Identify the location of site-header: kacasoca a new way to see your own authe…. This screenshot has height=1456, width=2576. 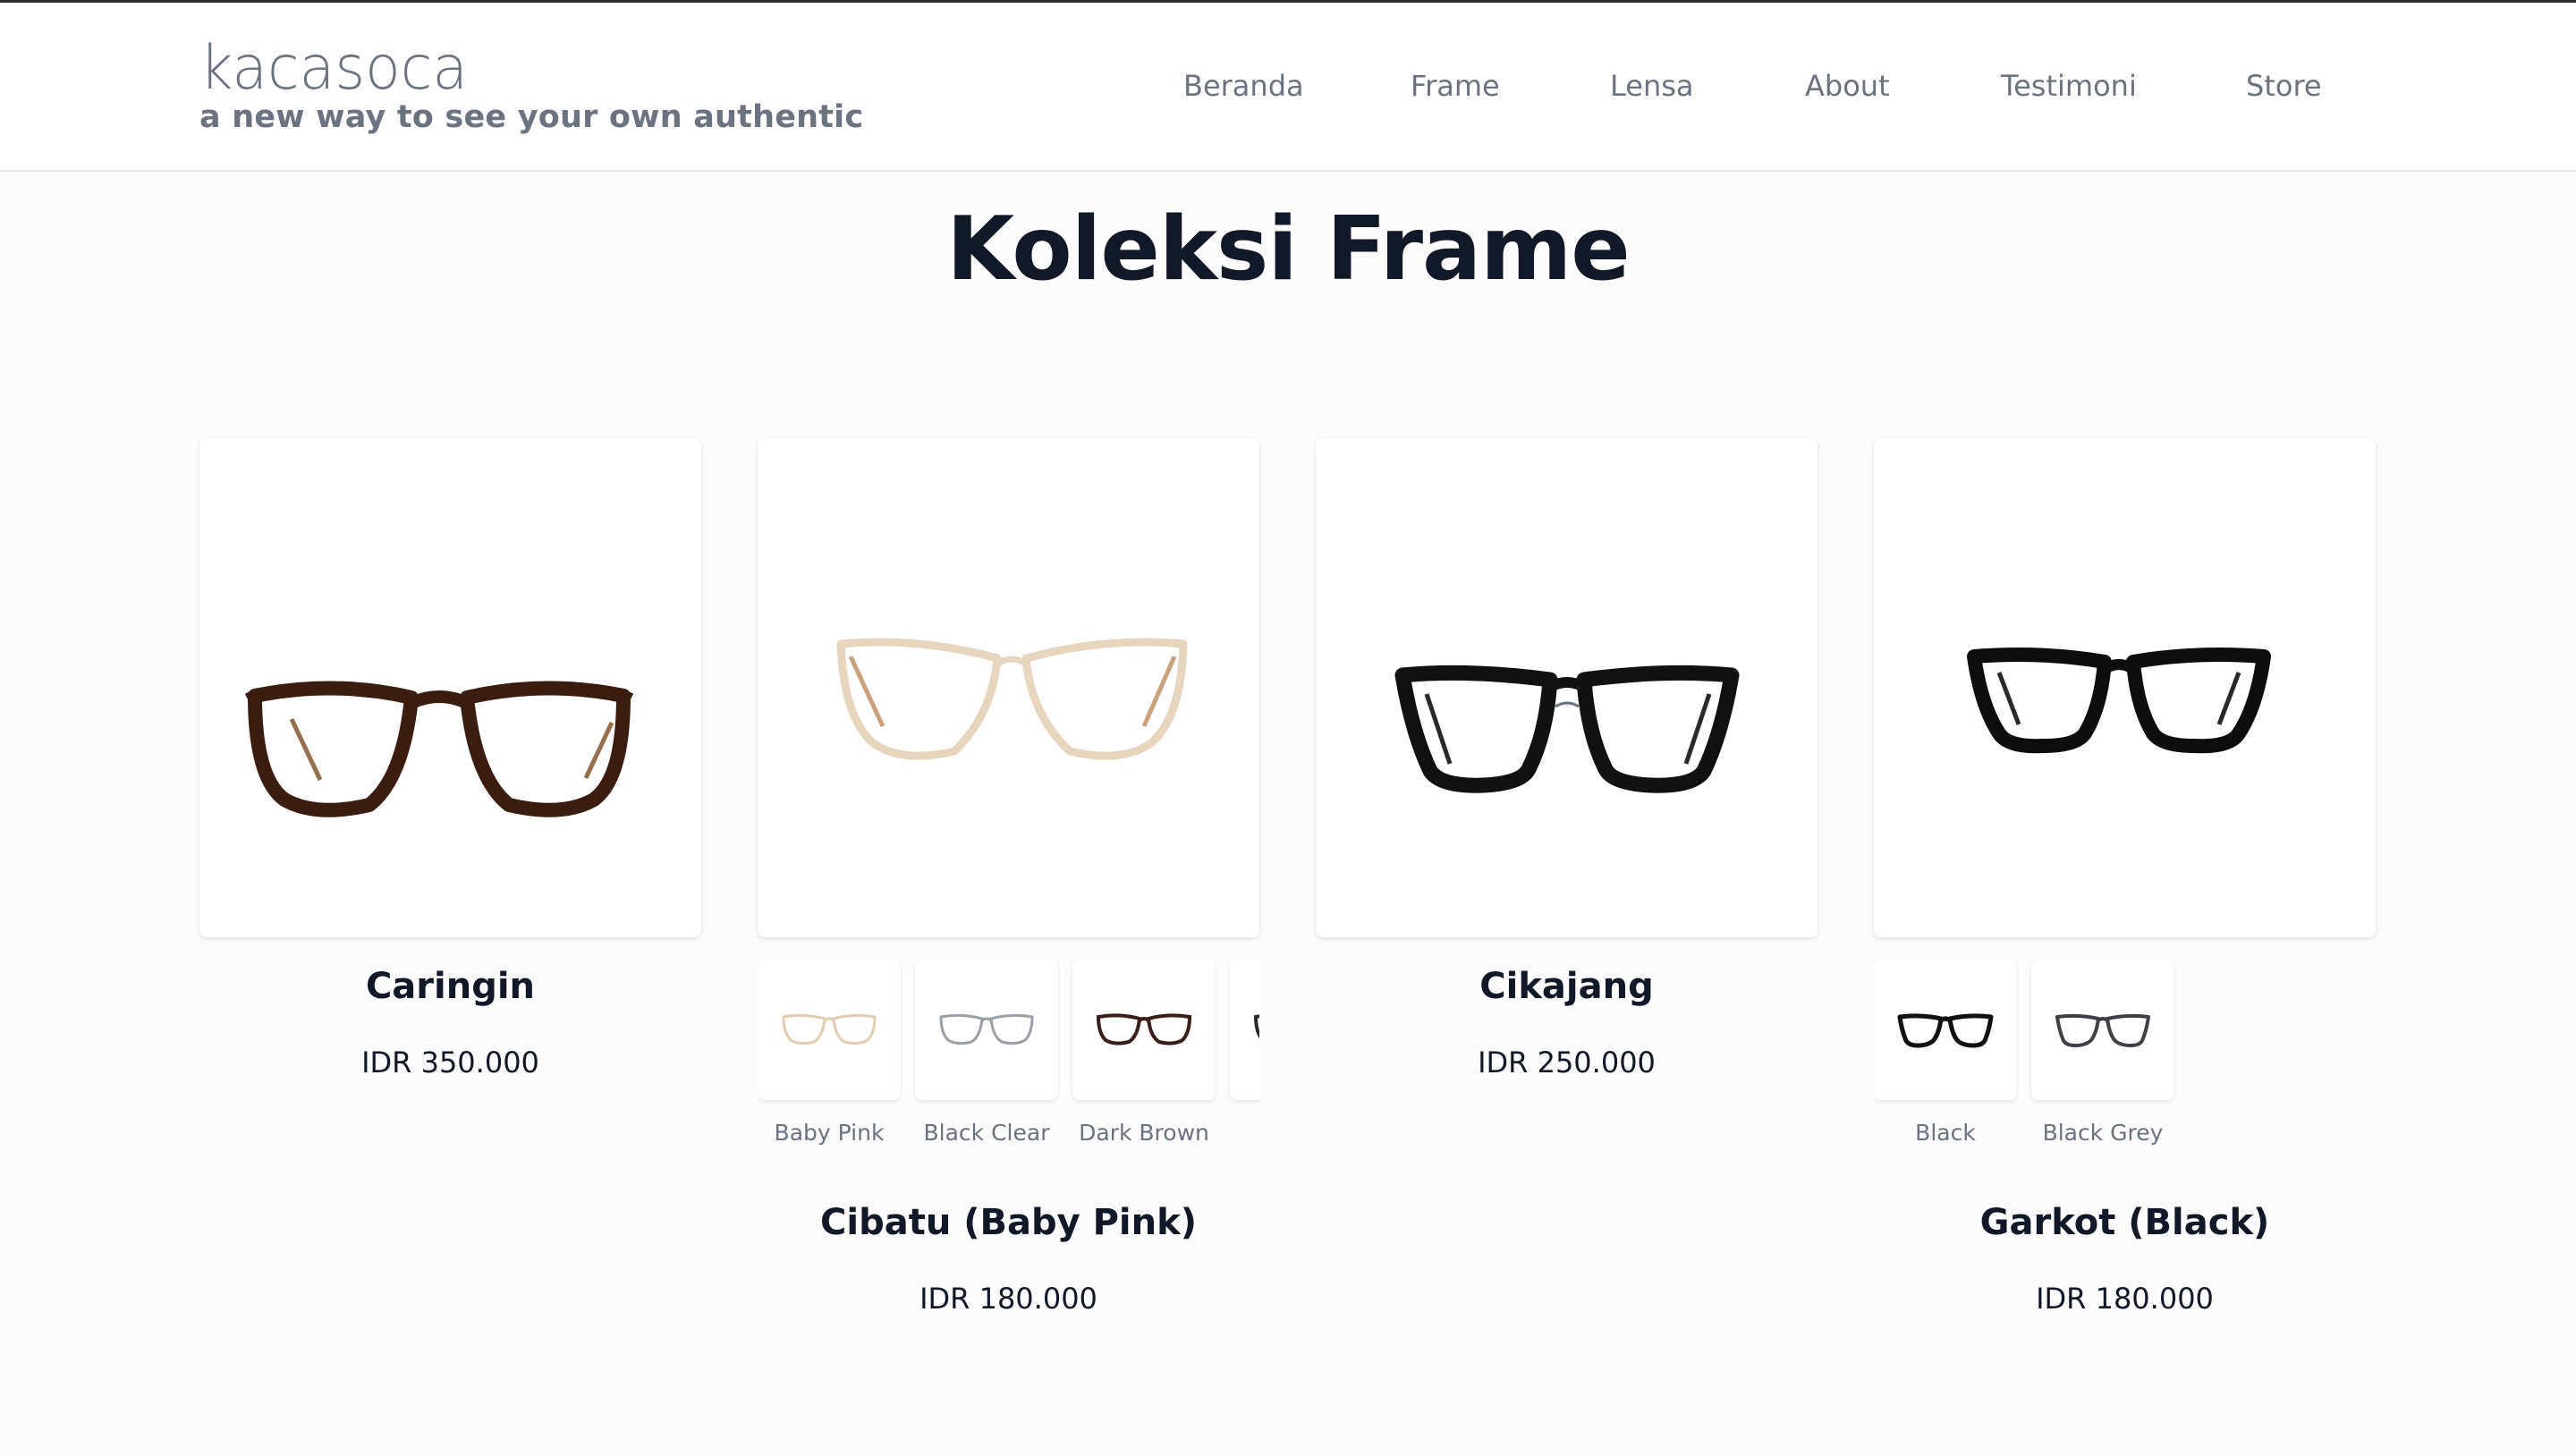
(1288, 87).